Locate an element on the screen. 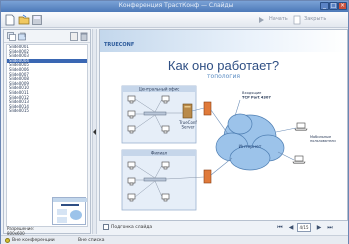 The width and height of the screenshot is (349, 244). office-switch is located at coordinates (155, 113).